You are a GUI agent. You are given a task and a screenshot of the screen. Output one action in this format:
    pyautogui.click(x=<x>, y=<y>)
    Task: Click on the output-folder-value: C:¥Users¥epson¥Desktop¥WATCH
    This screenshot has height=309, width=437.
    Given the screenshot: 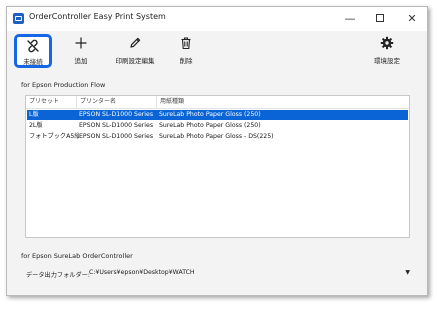 What is the action you would take?
    pyautogui.click(x=142, y=272)
    